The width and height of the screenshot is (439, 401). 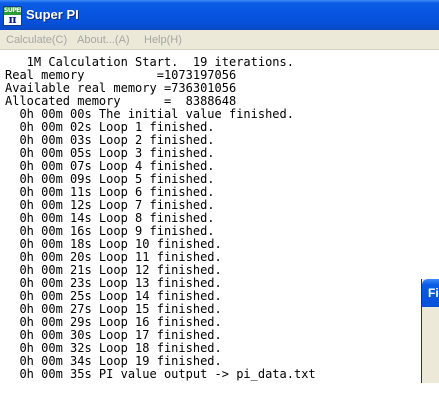 I want to click on menu-about: About...(A), so click(x=103, y=40).